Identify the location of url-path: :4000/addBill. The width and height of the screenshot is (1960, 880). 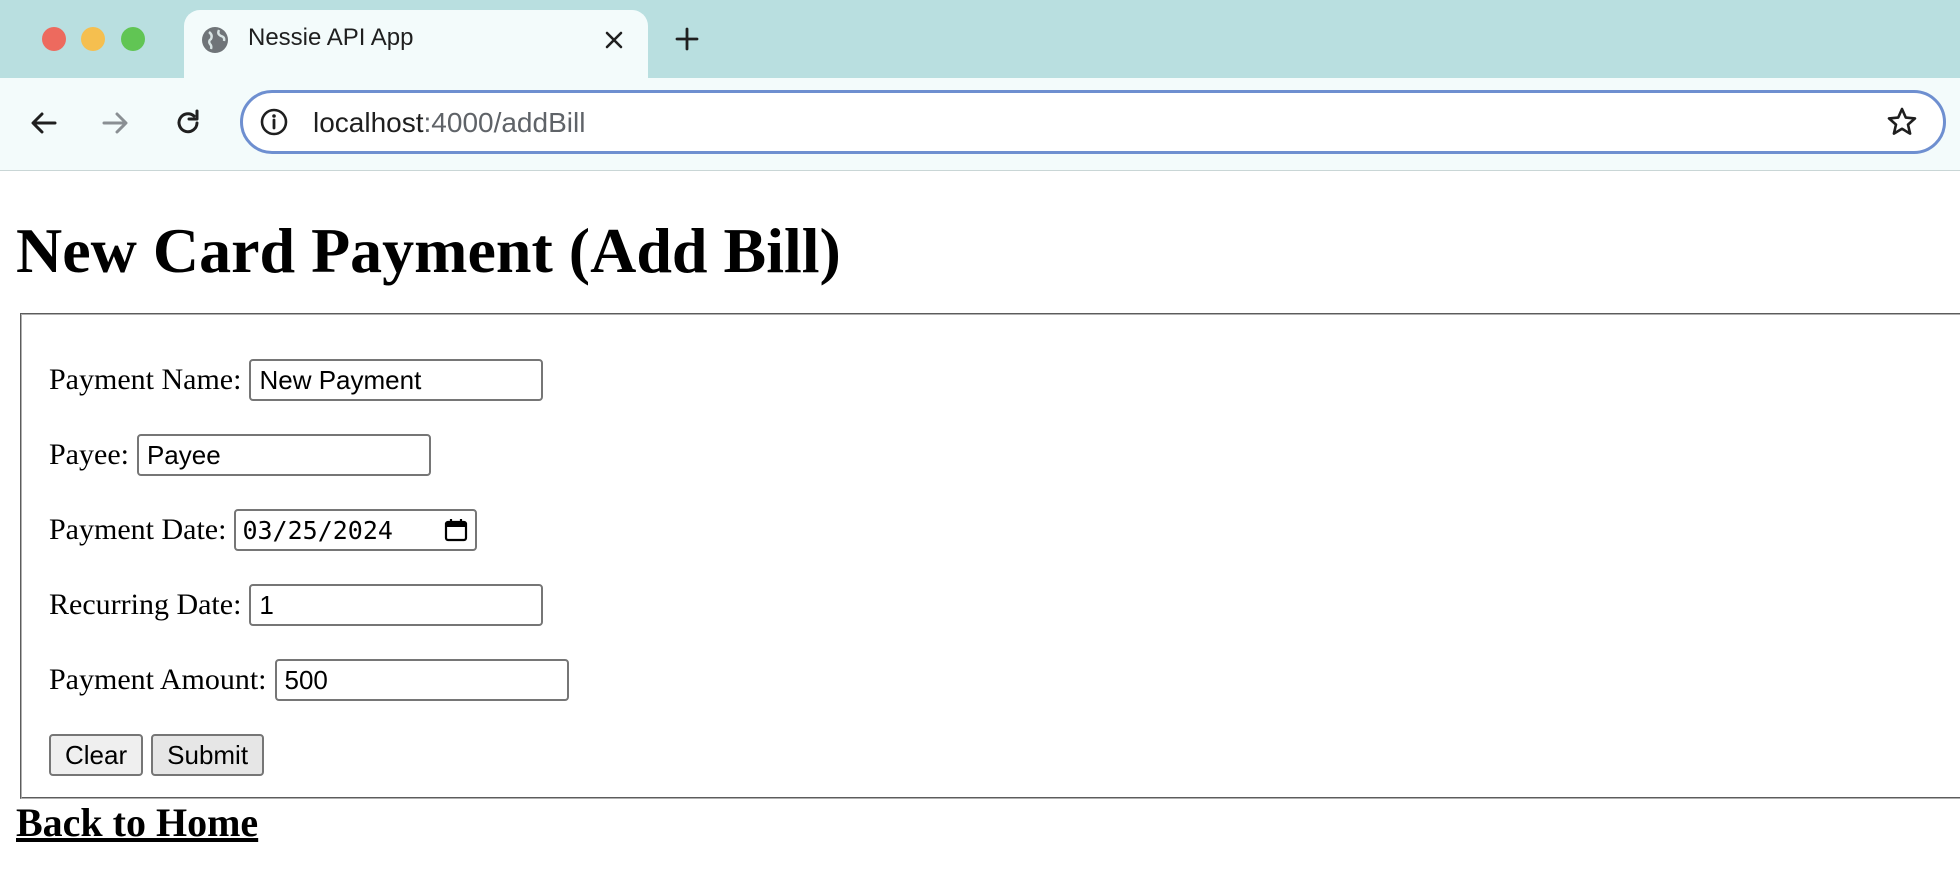
(504, 122).